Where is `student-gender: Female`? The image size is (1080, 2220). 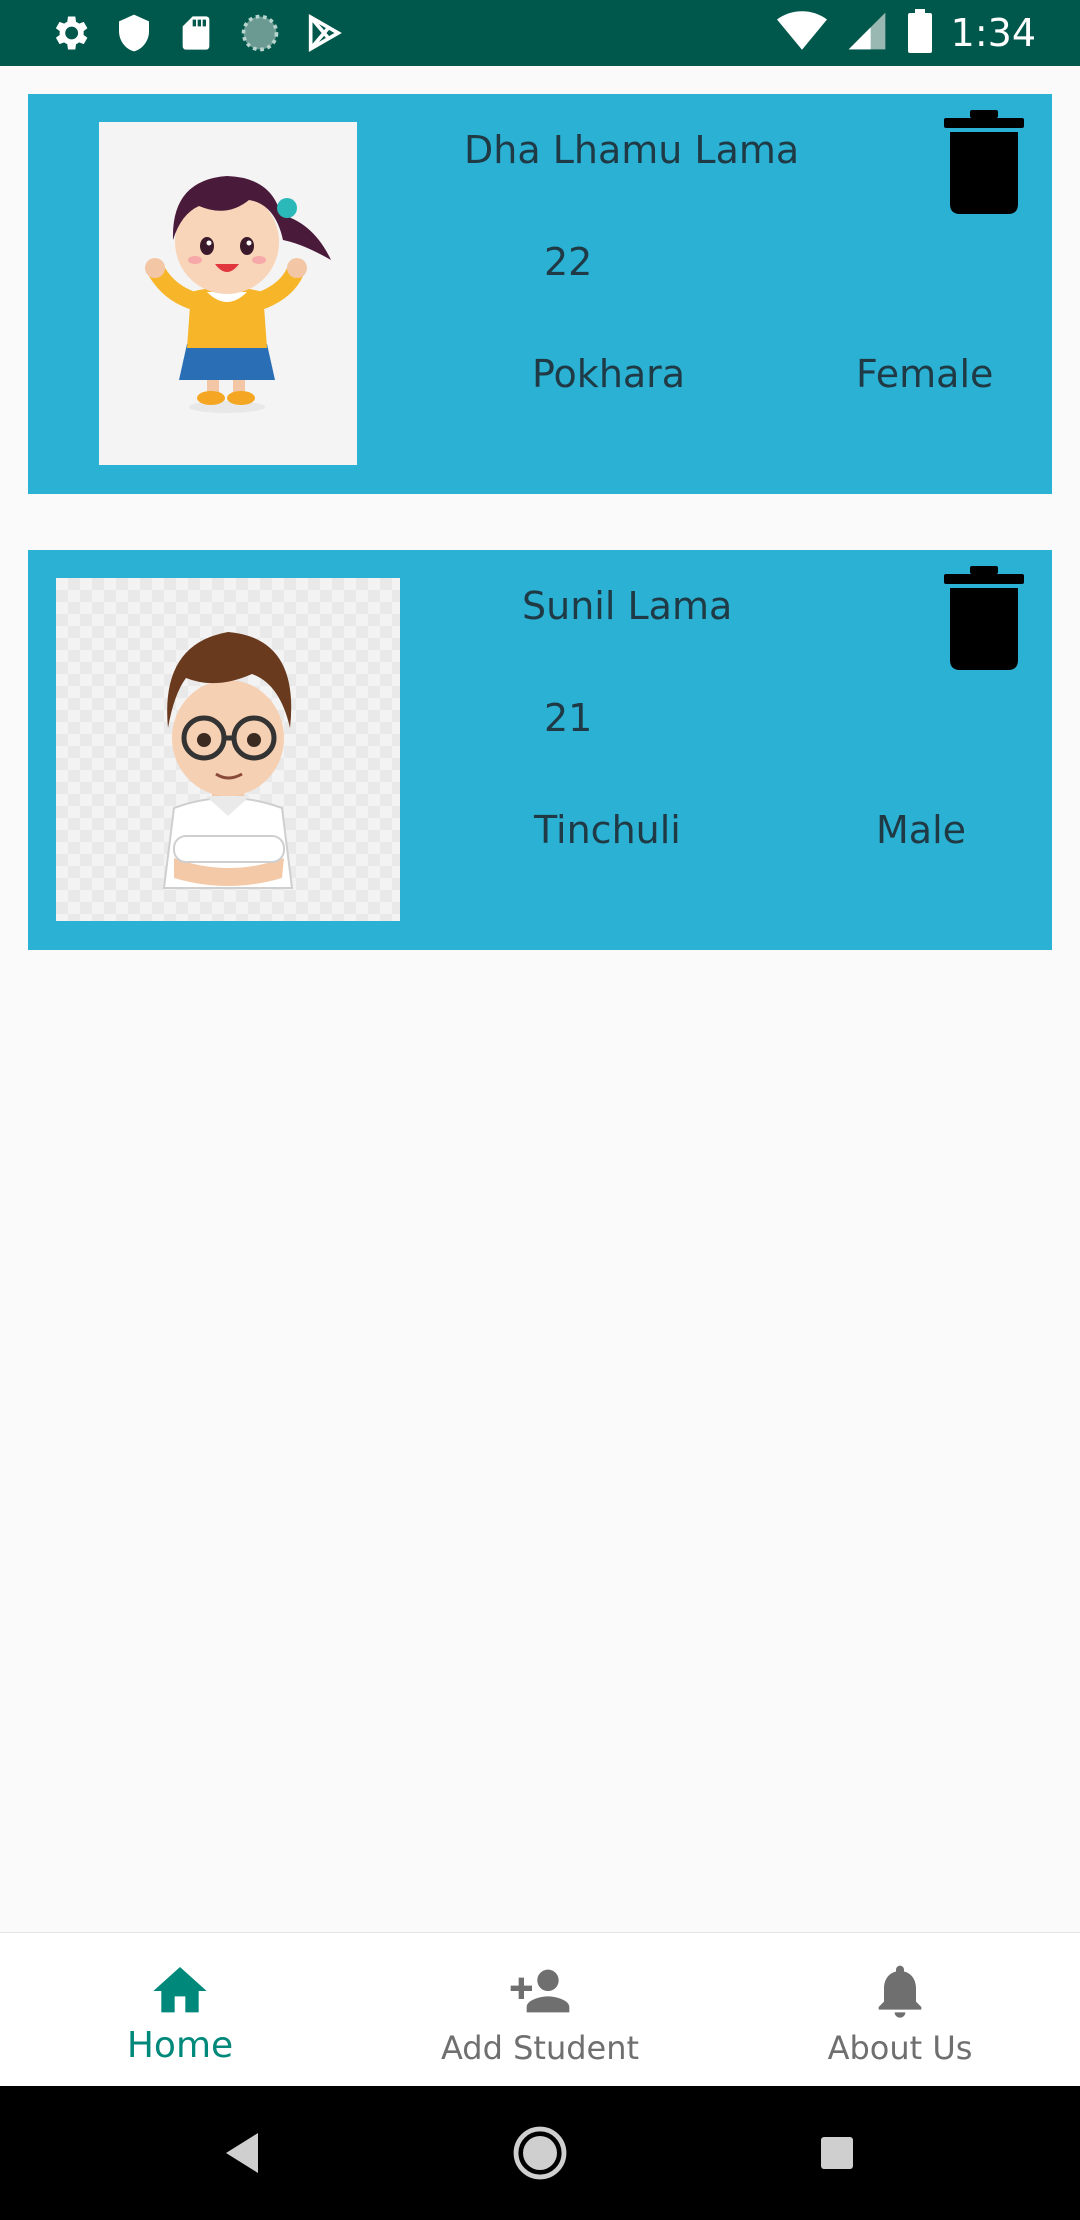 student-gender: Female is located at coordinates (925, 374).